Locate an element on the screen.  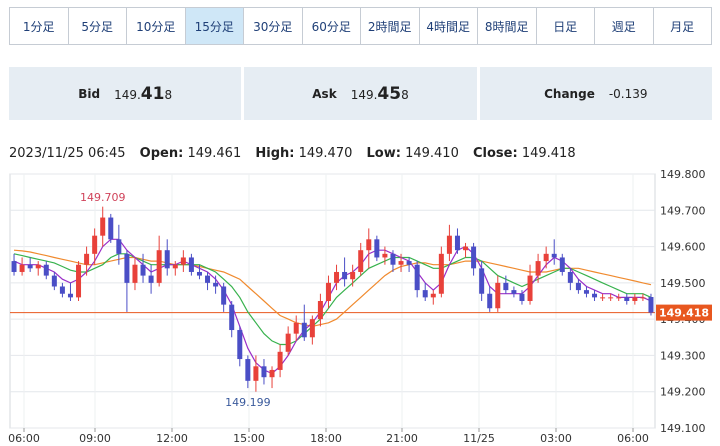
y-tick-label: 149.600 is located at coordinates (683, 247).